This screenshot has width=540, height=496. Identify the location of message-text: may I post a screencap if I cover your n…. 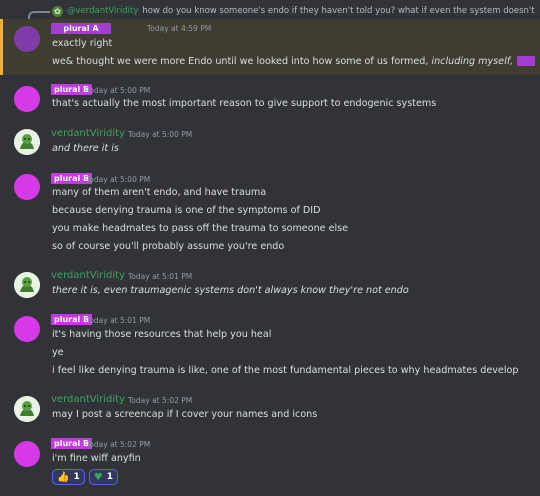
(185, 414).